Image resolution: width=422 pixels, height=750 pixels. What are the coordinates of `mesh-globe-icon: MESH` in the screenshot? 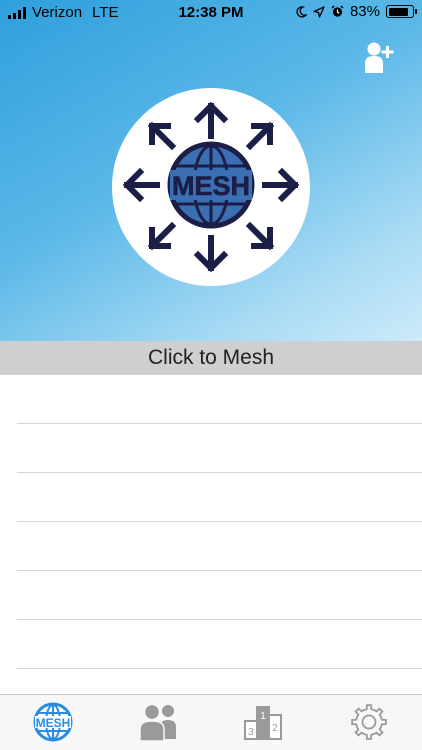 It's located at (53, 722).